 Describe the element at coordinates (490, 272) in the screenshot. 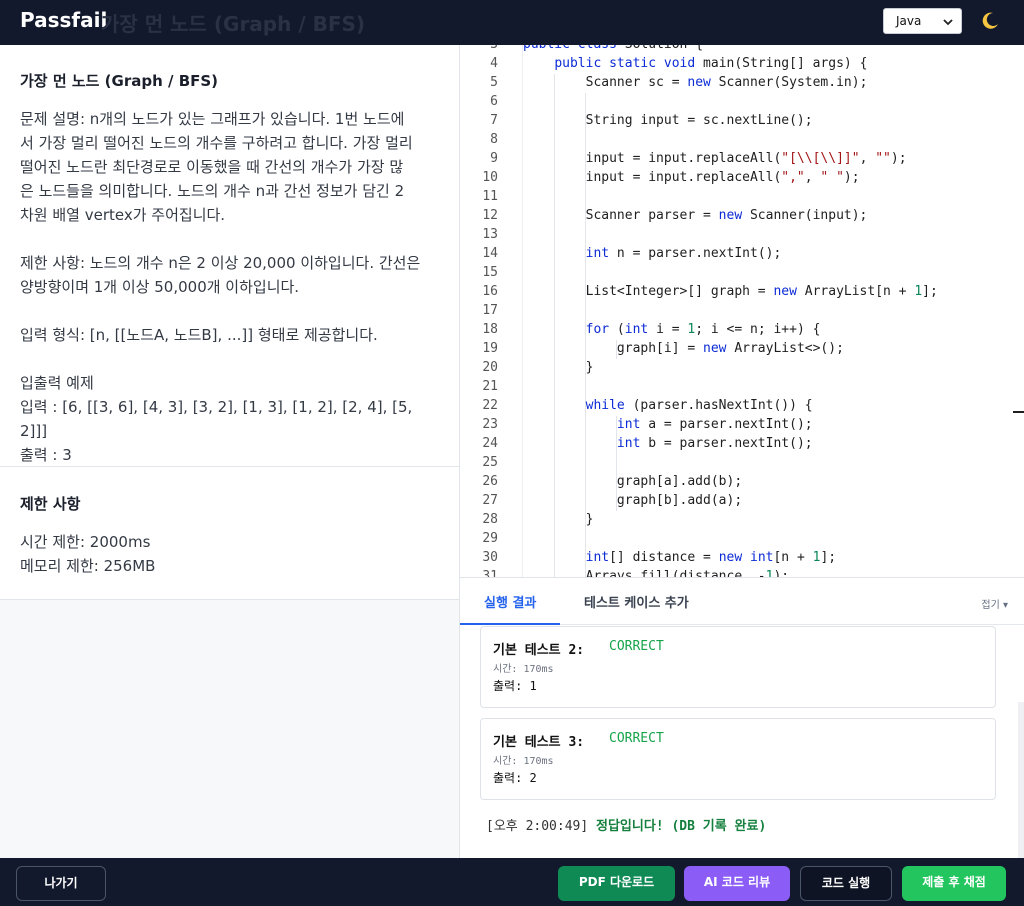

I see `line-number: 15` at that location.